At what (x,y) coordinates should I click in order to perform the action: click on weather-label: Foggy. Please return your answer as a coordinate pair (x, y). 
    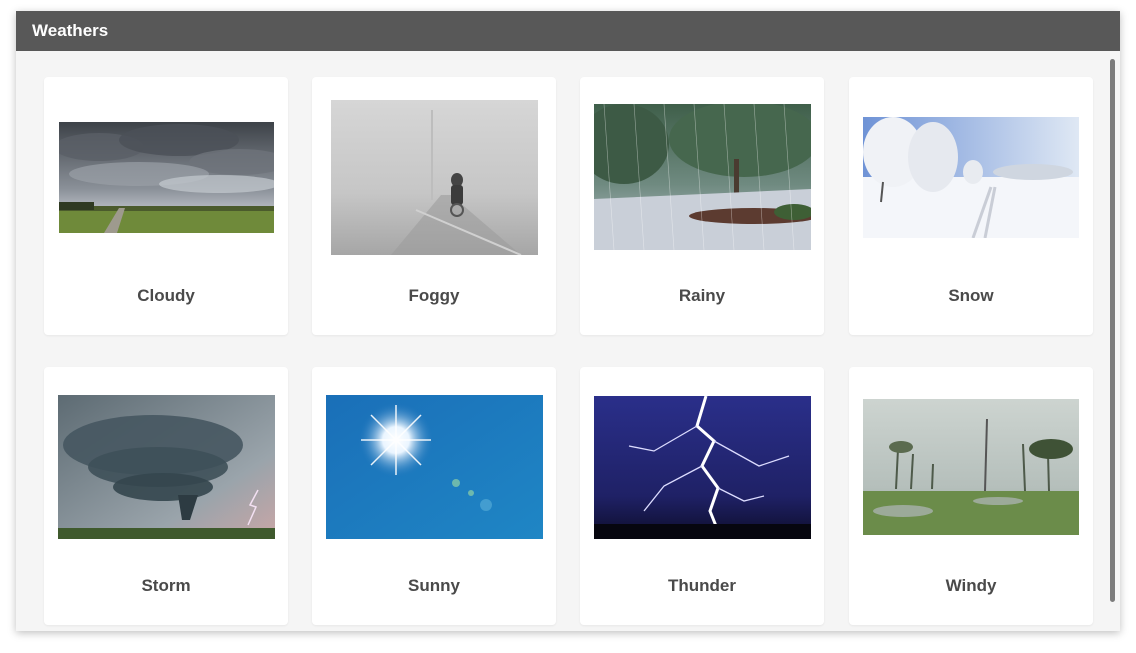
    Looking at the image, I should click on (434, 295).